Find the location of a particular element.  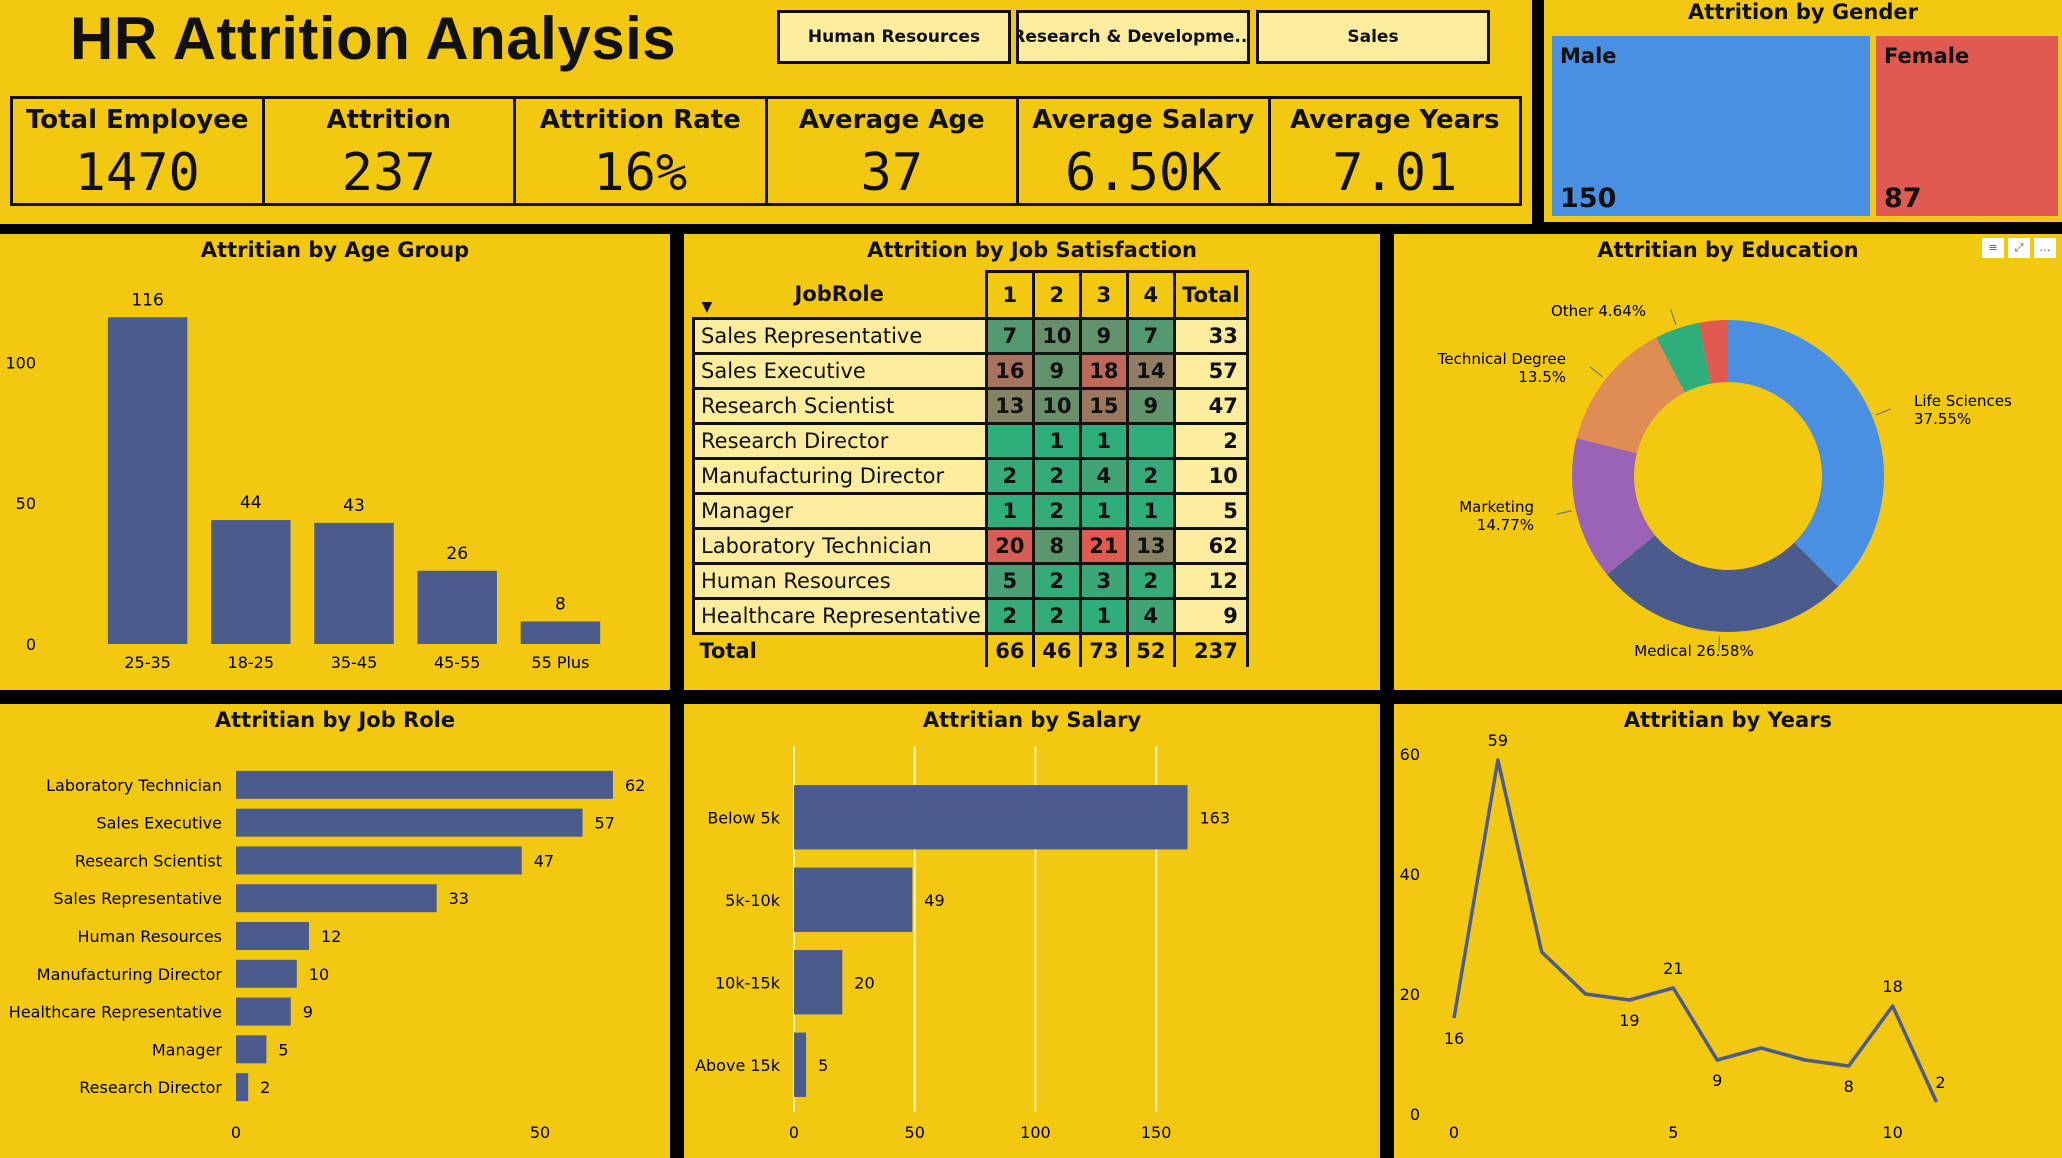

matrix-row: Manager 1 2 1 1 5 is located at coordinates (970, 511).